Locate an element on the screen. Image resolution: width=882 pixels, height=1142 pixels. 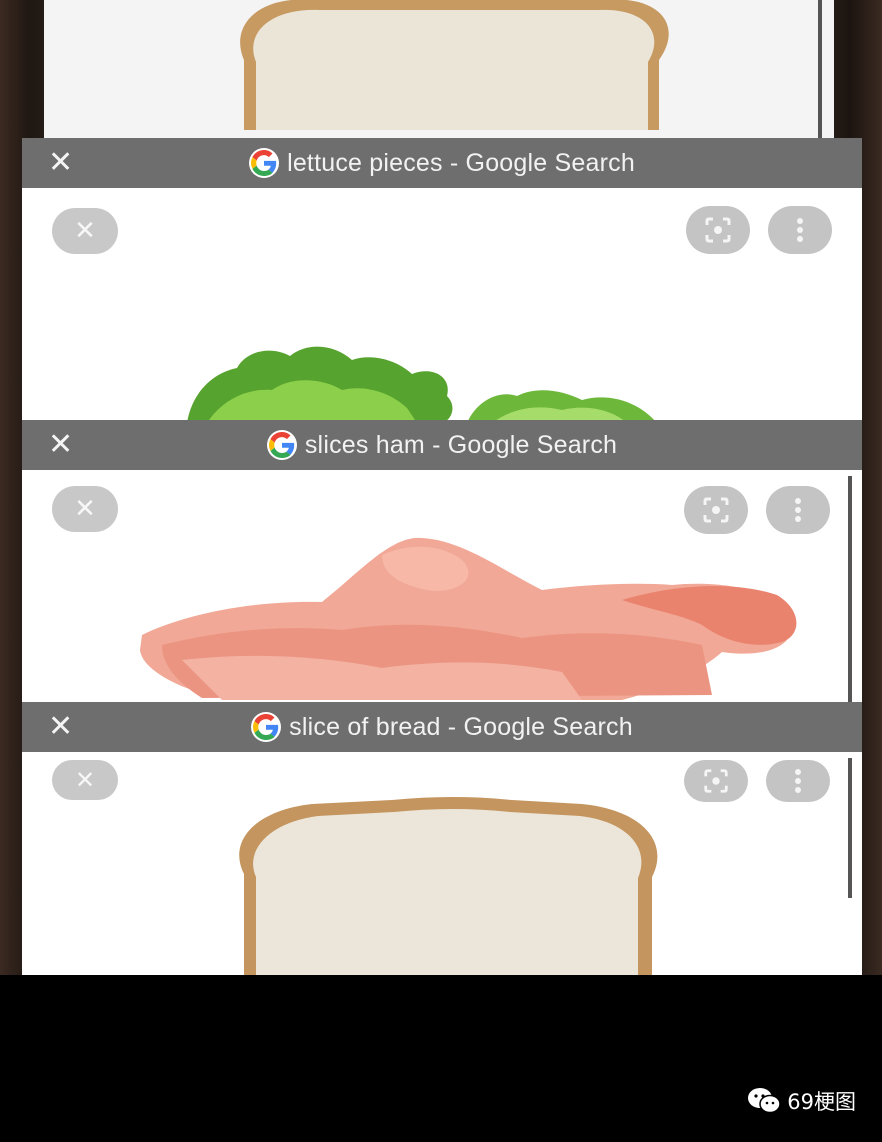
watermark-text: 69梗图 is located at coordinates (821, 1102).